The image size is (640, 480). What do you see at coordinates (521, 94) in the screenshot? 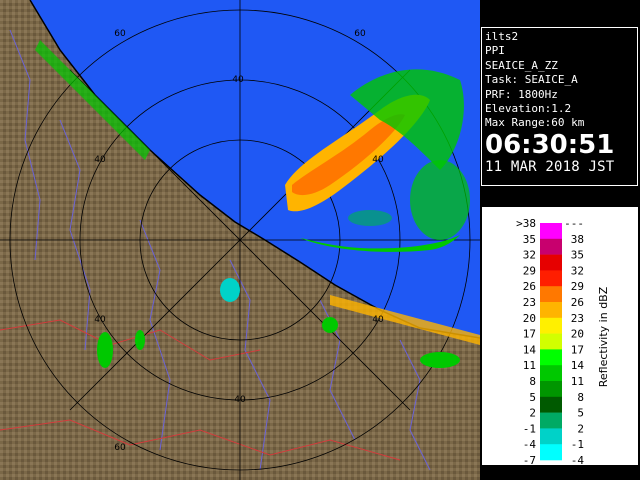
I see `prf-value: PRF: 1800Hz` at bounding box center [521, 94].